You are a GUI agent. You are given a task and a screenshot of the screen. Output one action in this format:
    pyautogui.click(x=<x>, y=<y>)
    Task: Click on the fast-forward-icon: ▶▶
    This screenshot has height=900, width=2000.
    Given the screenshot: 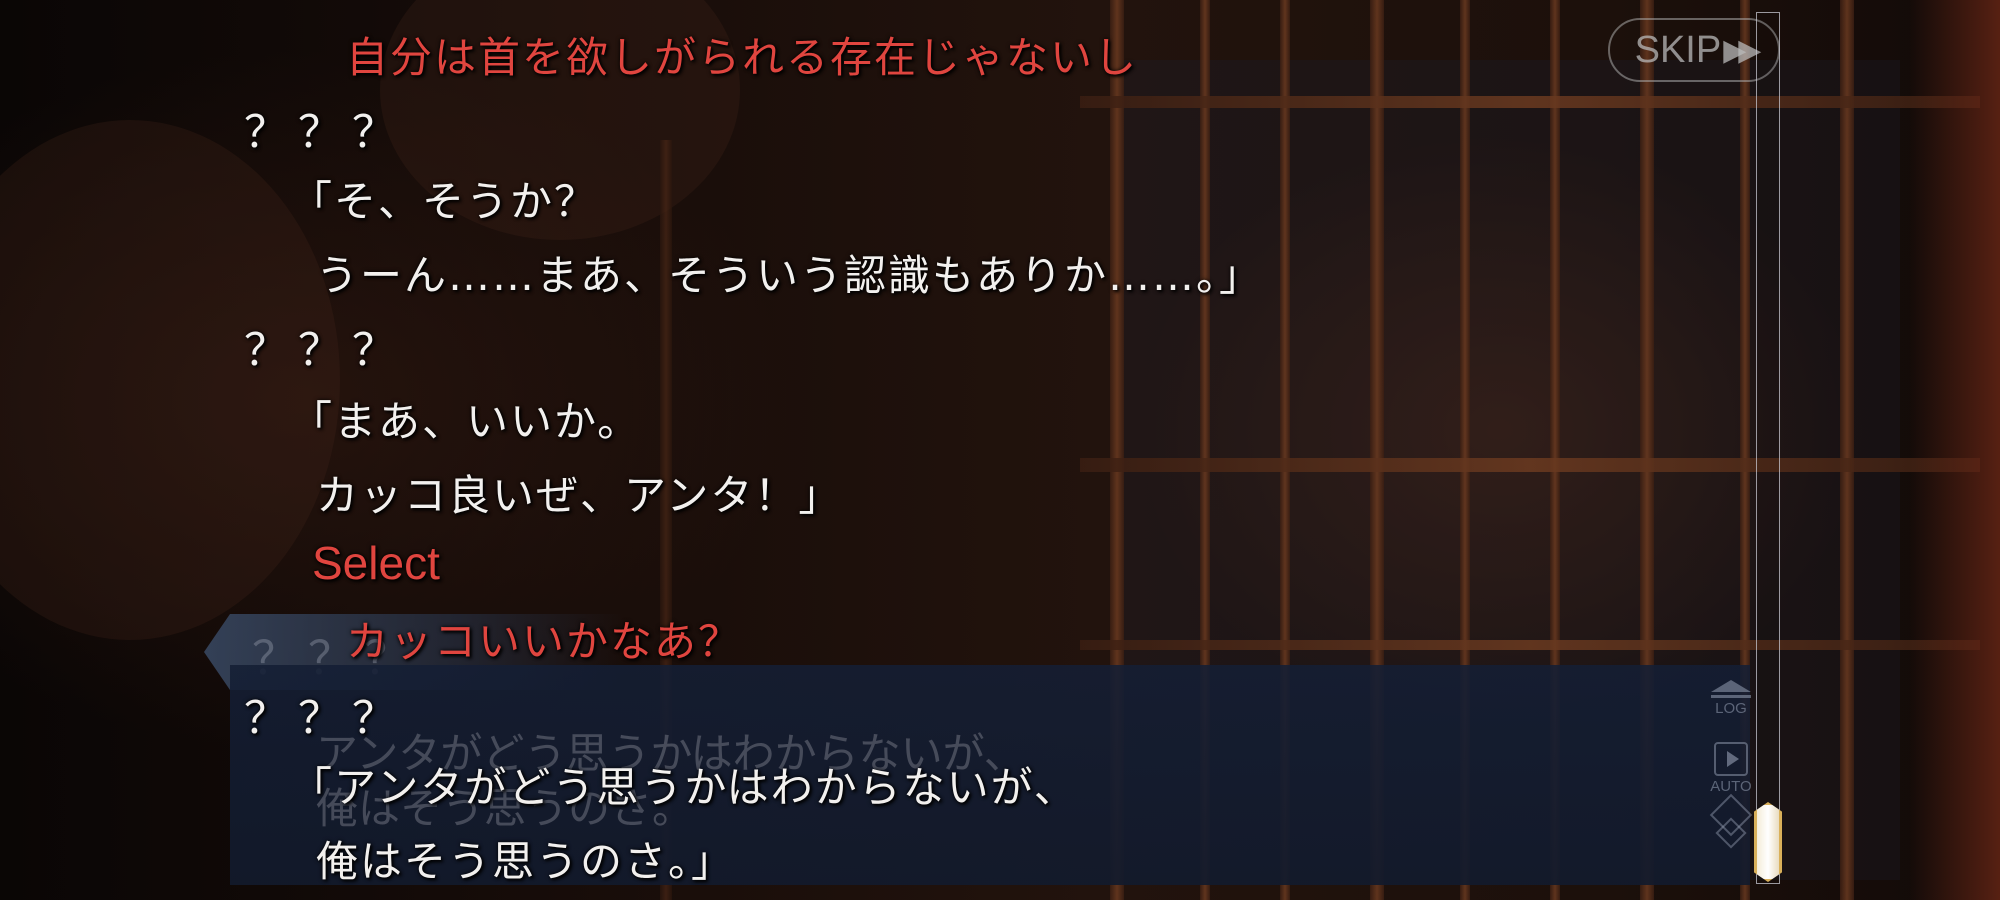 What is the action you would take?
    pyautogui.click(x=1742, y=50)
    